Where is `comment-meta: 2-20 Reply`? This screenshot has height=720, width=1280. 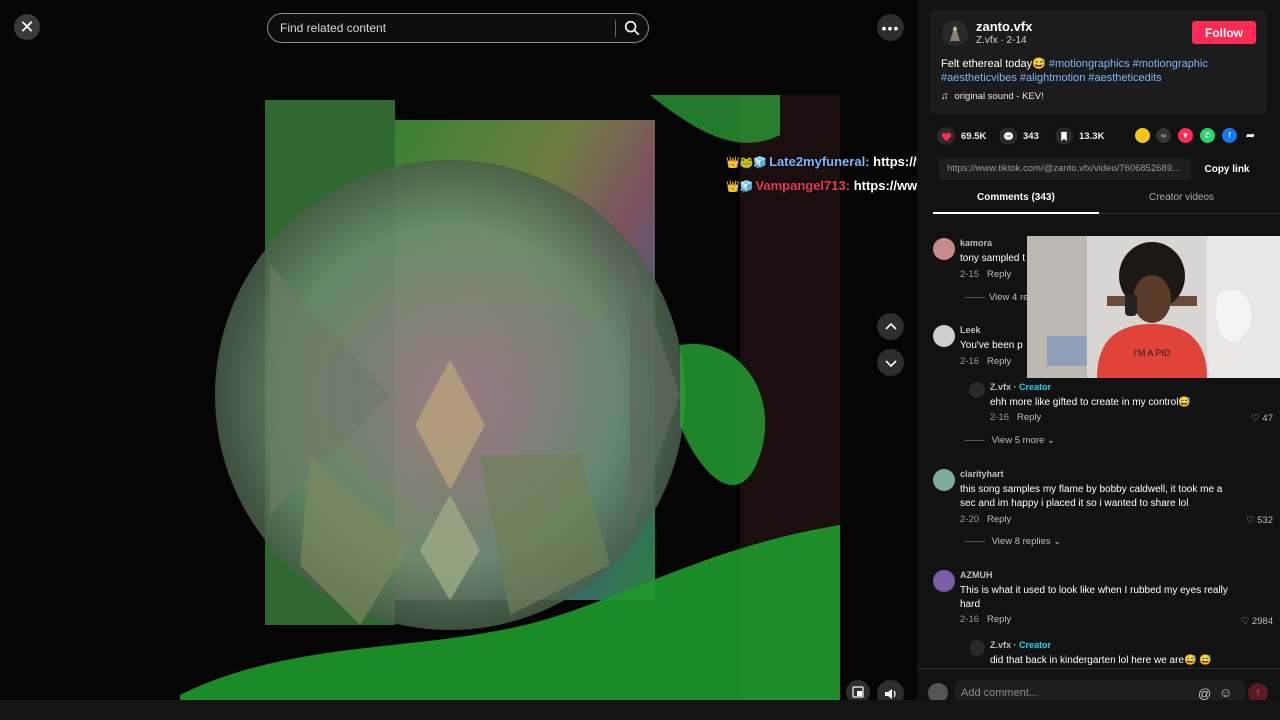 comment-meta: 2-20 Reply is located at coordinates (985, 519).